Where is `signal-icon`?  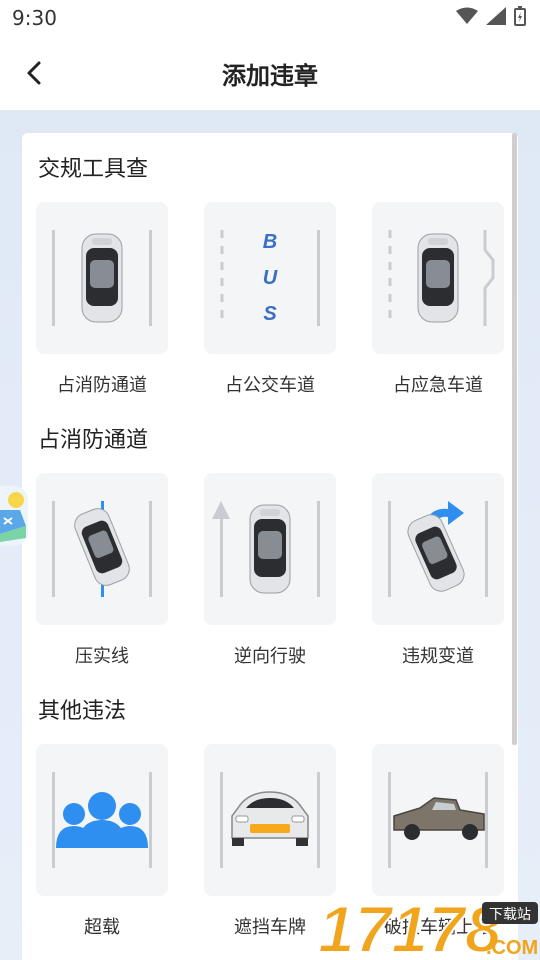
signal-icon is located at coordinates (496, 16).